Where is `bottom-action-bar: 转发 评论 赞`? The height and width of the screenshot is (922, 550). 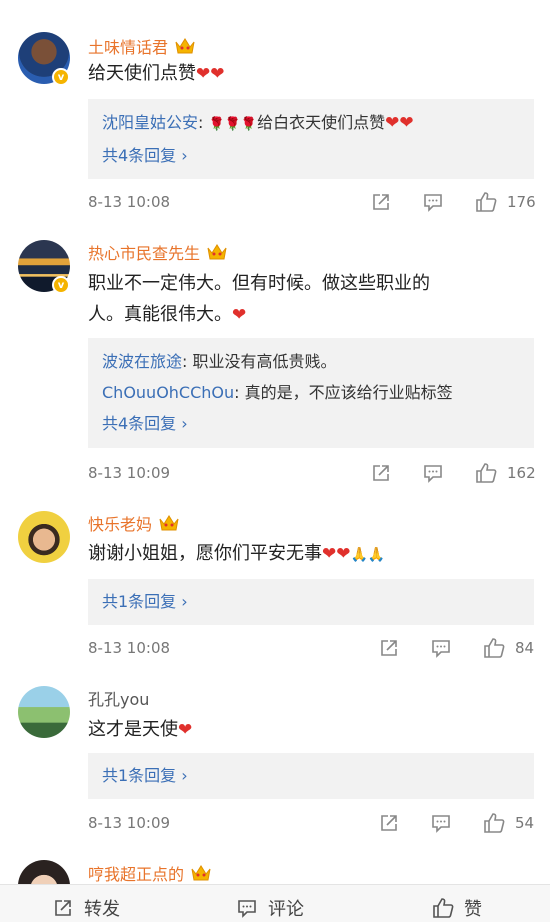 bottom-action-bar: 转发 评论 赞 is located at coordinates (275, 903).